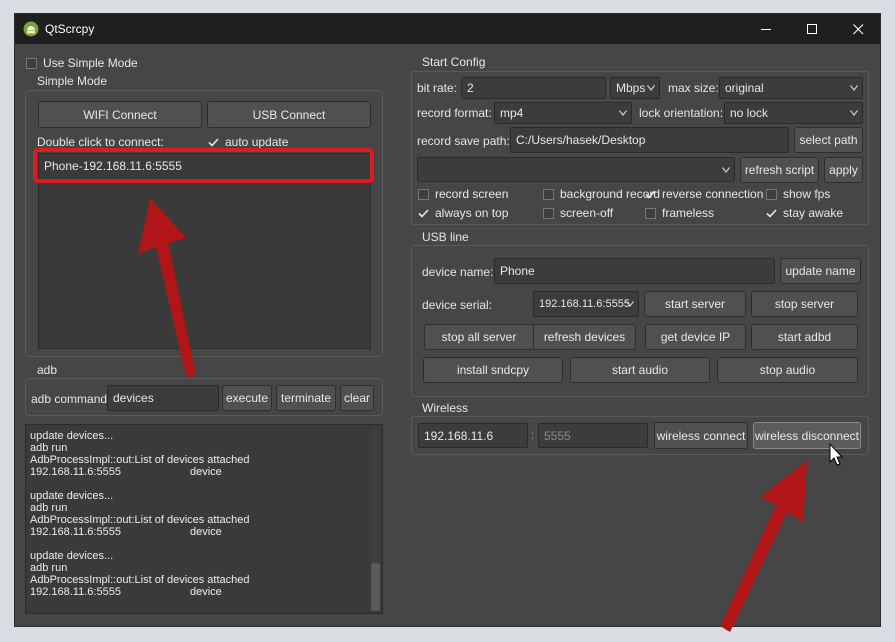 This screenshot has width=895, height=642. Describe the element at coordinates (807, 435) in the screenshot. I see `wireless-disconnect-button: wireless disconnect` at that location.